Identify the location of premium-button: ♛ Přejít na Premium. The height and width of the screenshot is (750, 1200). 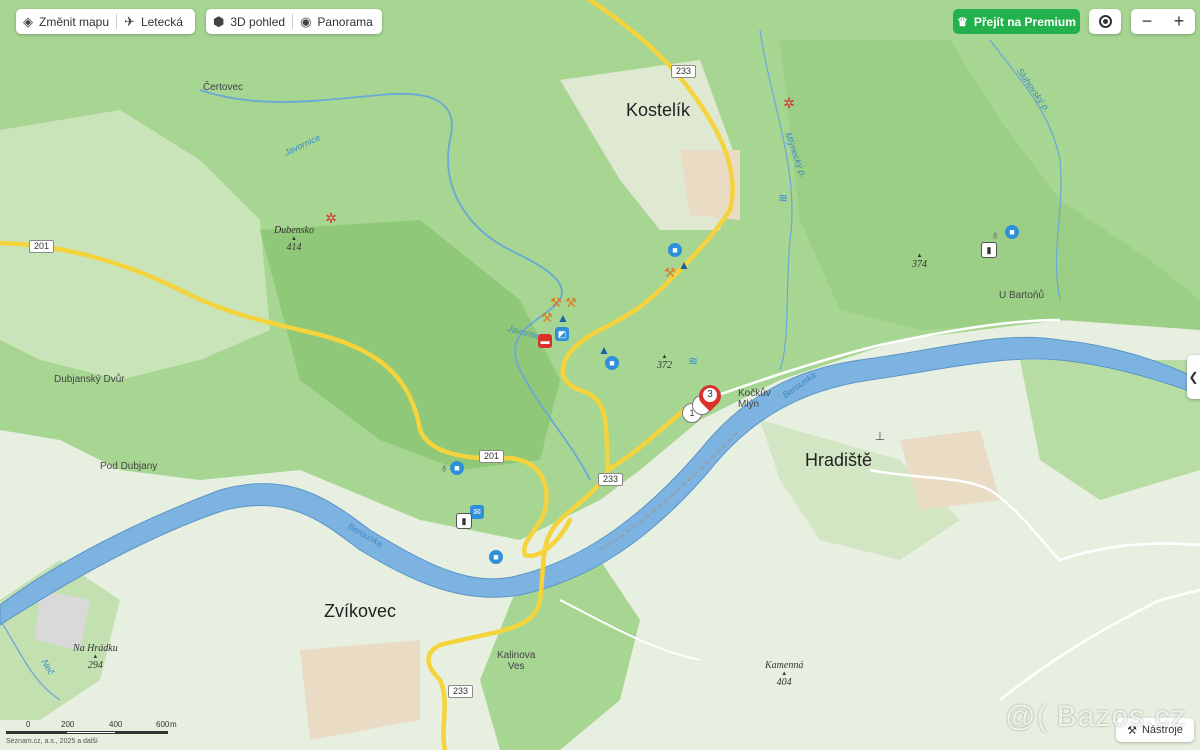
(1016, 21).